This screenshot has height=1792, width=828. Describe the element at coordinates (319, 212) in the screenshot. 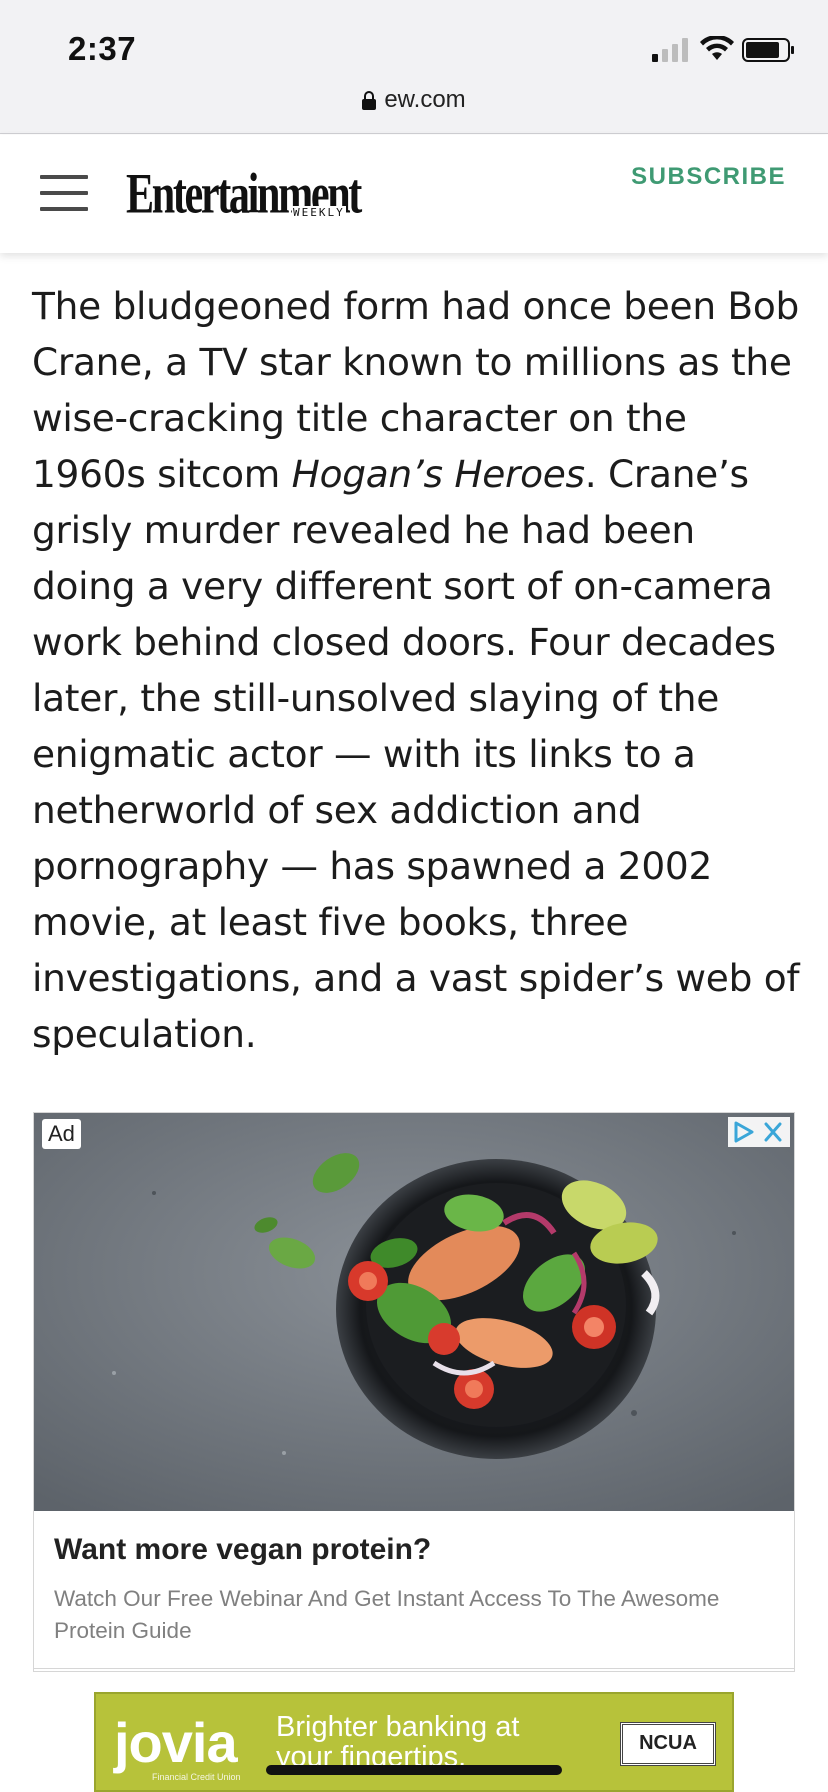

I see `site-logo-sub: WEEKLY` at that location.